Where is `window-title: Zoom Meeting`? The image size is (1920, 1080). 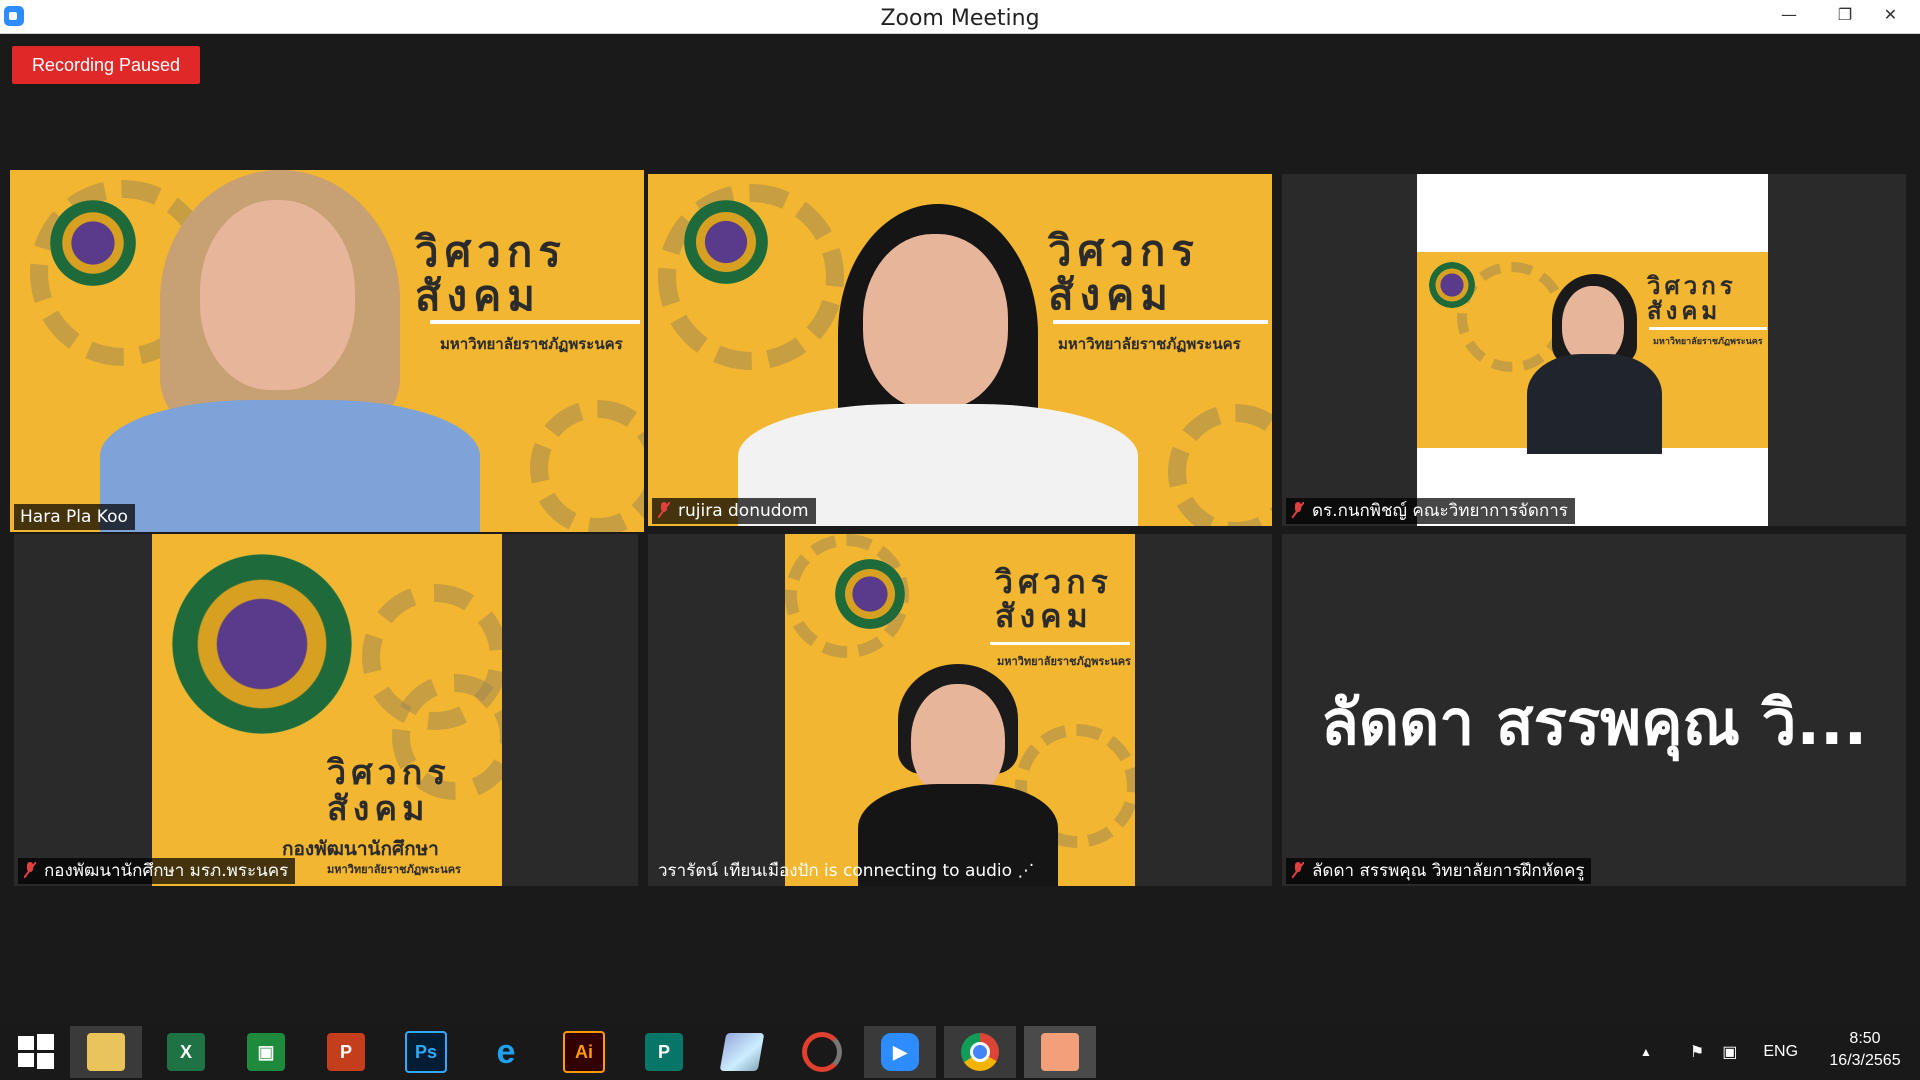
window-title: Zoom Meeting is located at coordinates (960, 18).